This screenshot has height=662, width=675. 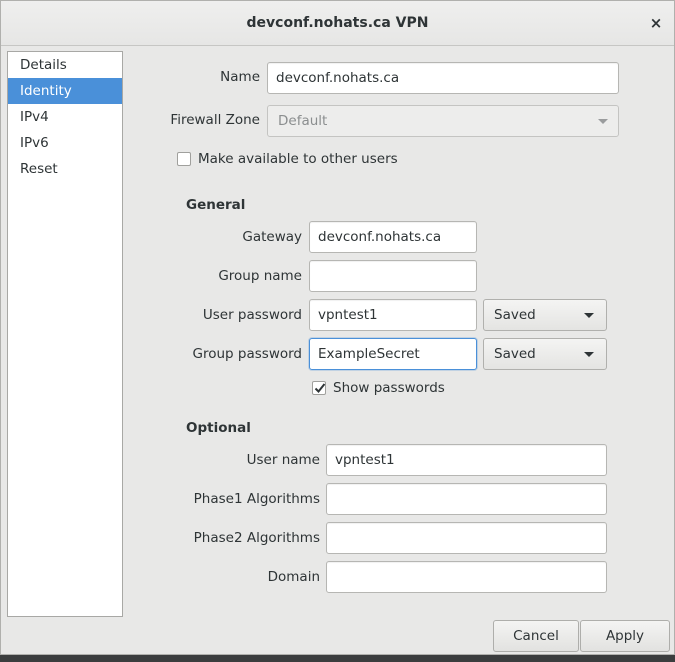 I want to click on general-heading: General, so click(x=216, y=205).